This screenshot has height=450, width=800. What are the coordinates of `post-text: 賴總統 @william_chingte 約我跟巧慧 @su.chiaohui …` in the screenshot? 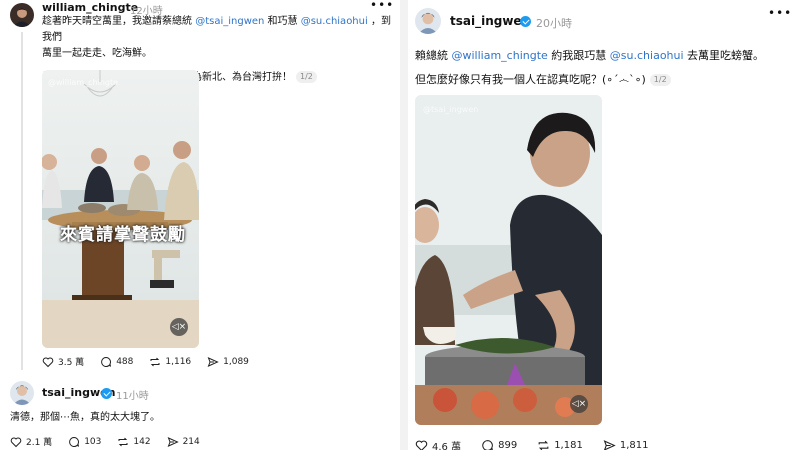 It's located at (590, 67).